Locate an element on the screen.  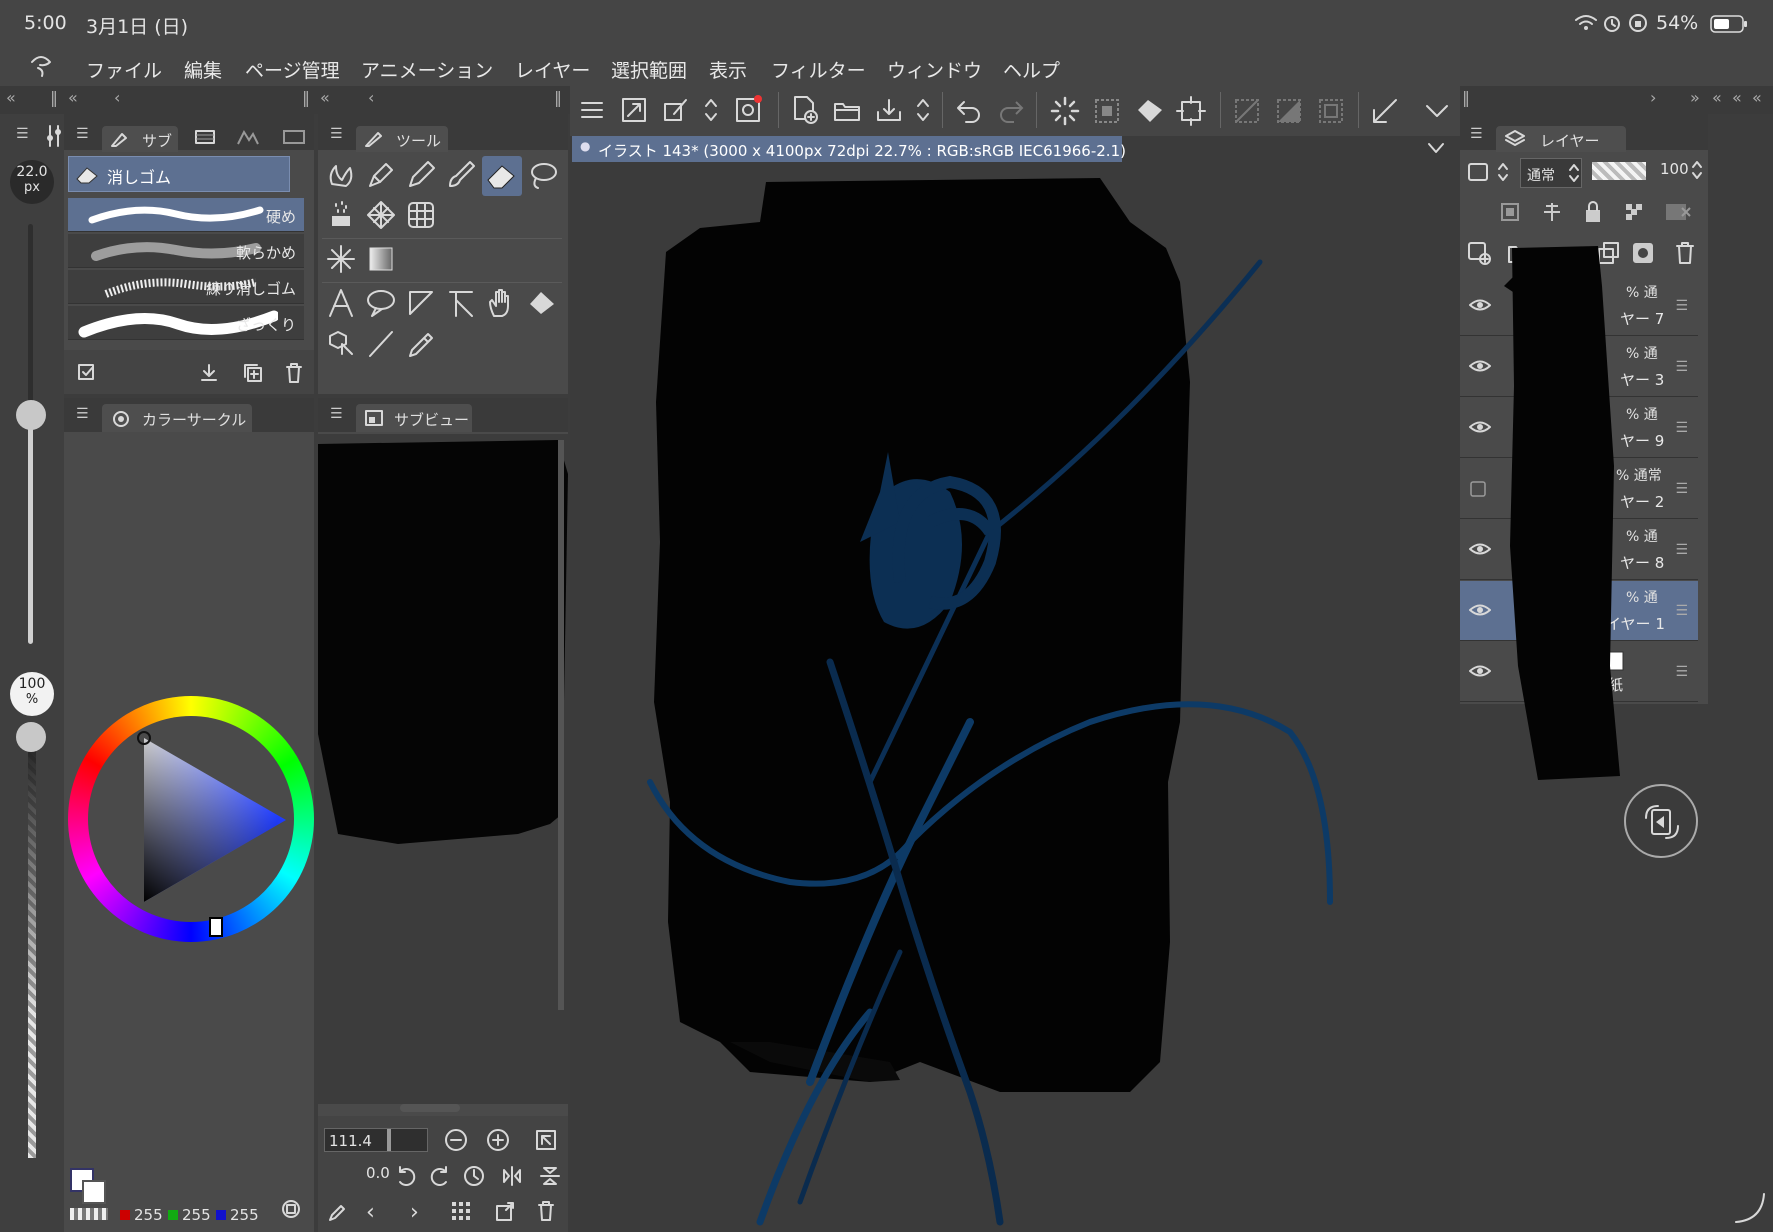
flip-vertical-icon is located at coordinates (550, 1176).